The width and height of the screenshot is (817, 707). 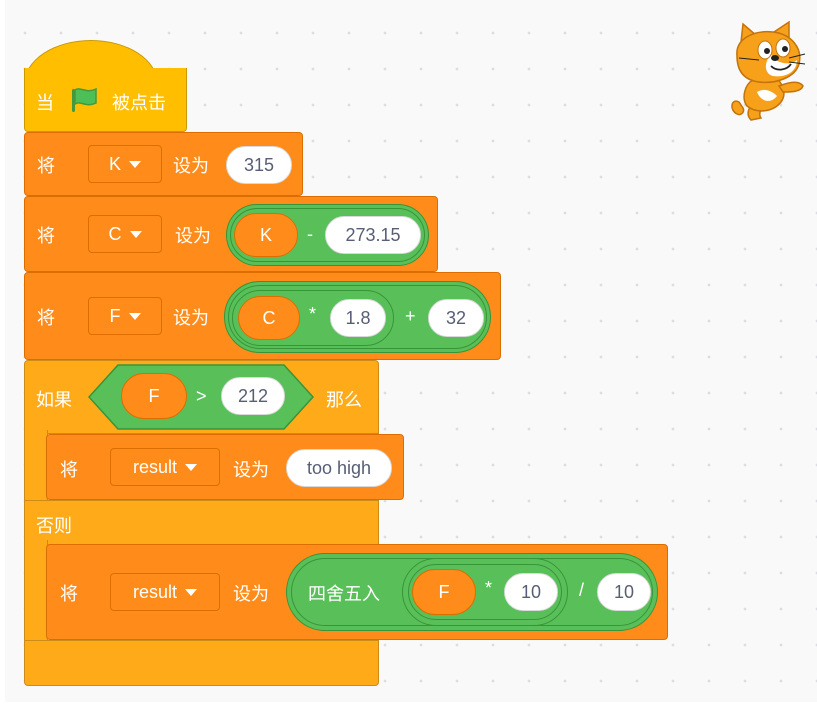 I want to click on hat-seam, so click(x=90, y=73).